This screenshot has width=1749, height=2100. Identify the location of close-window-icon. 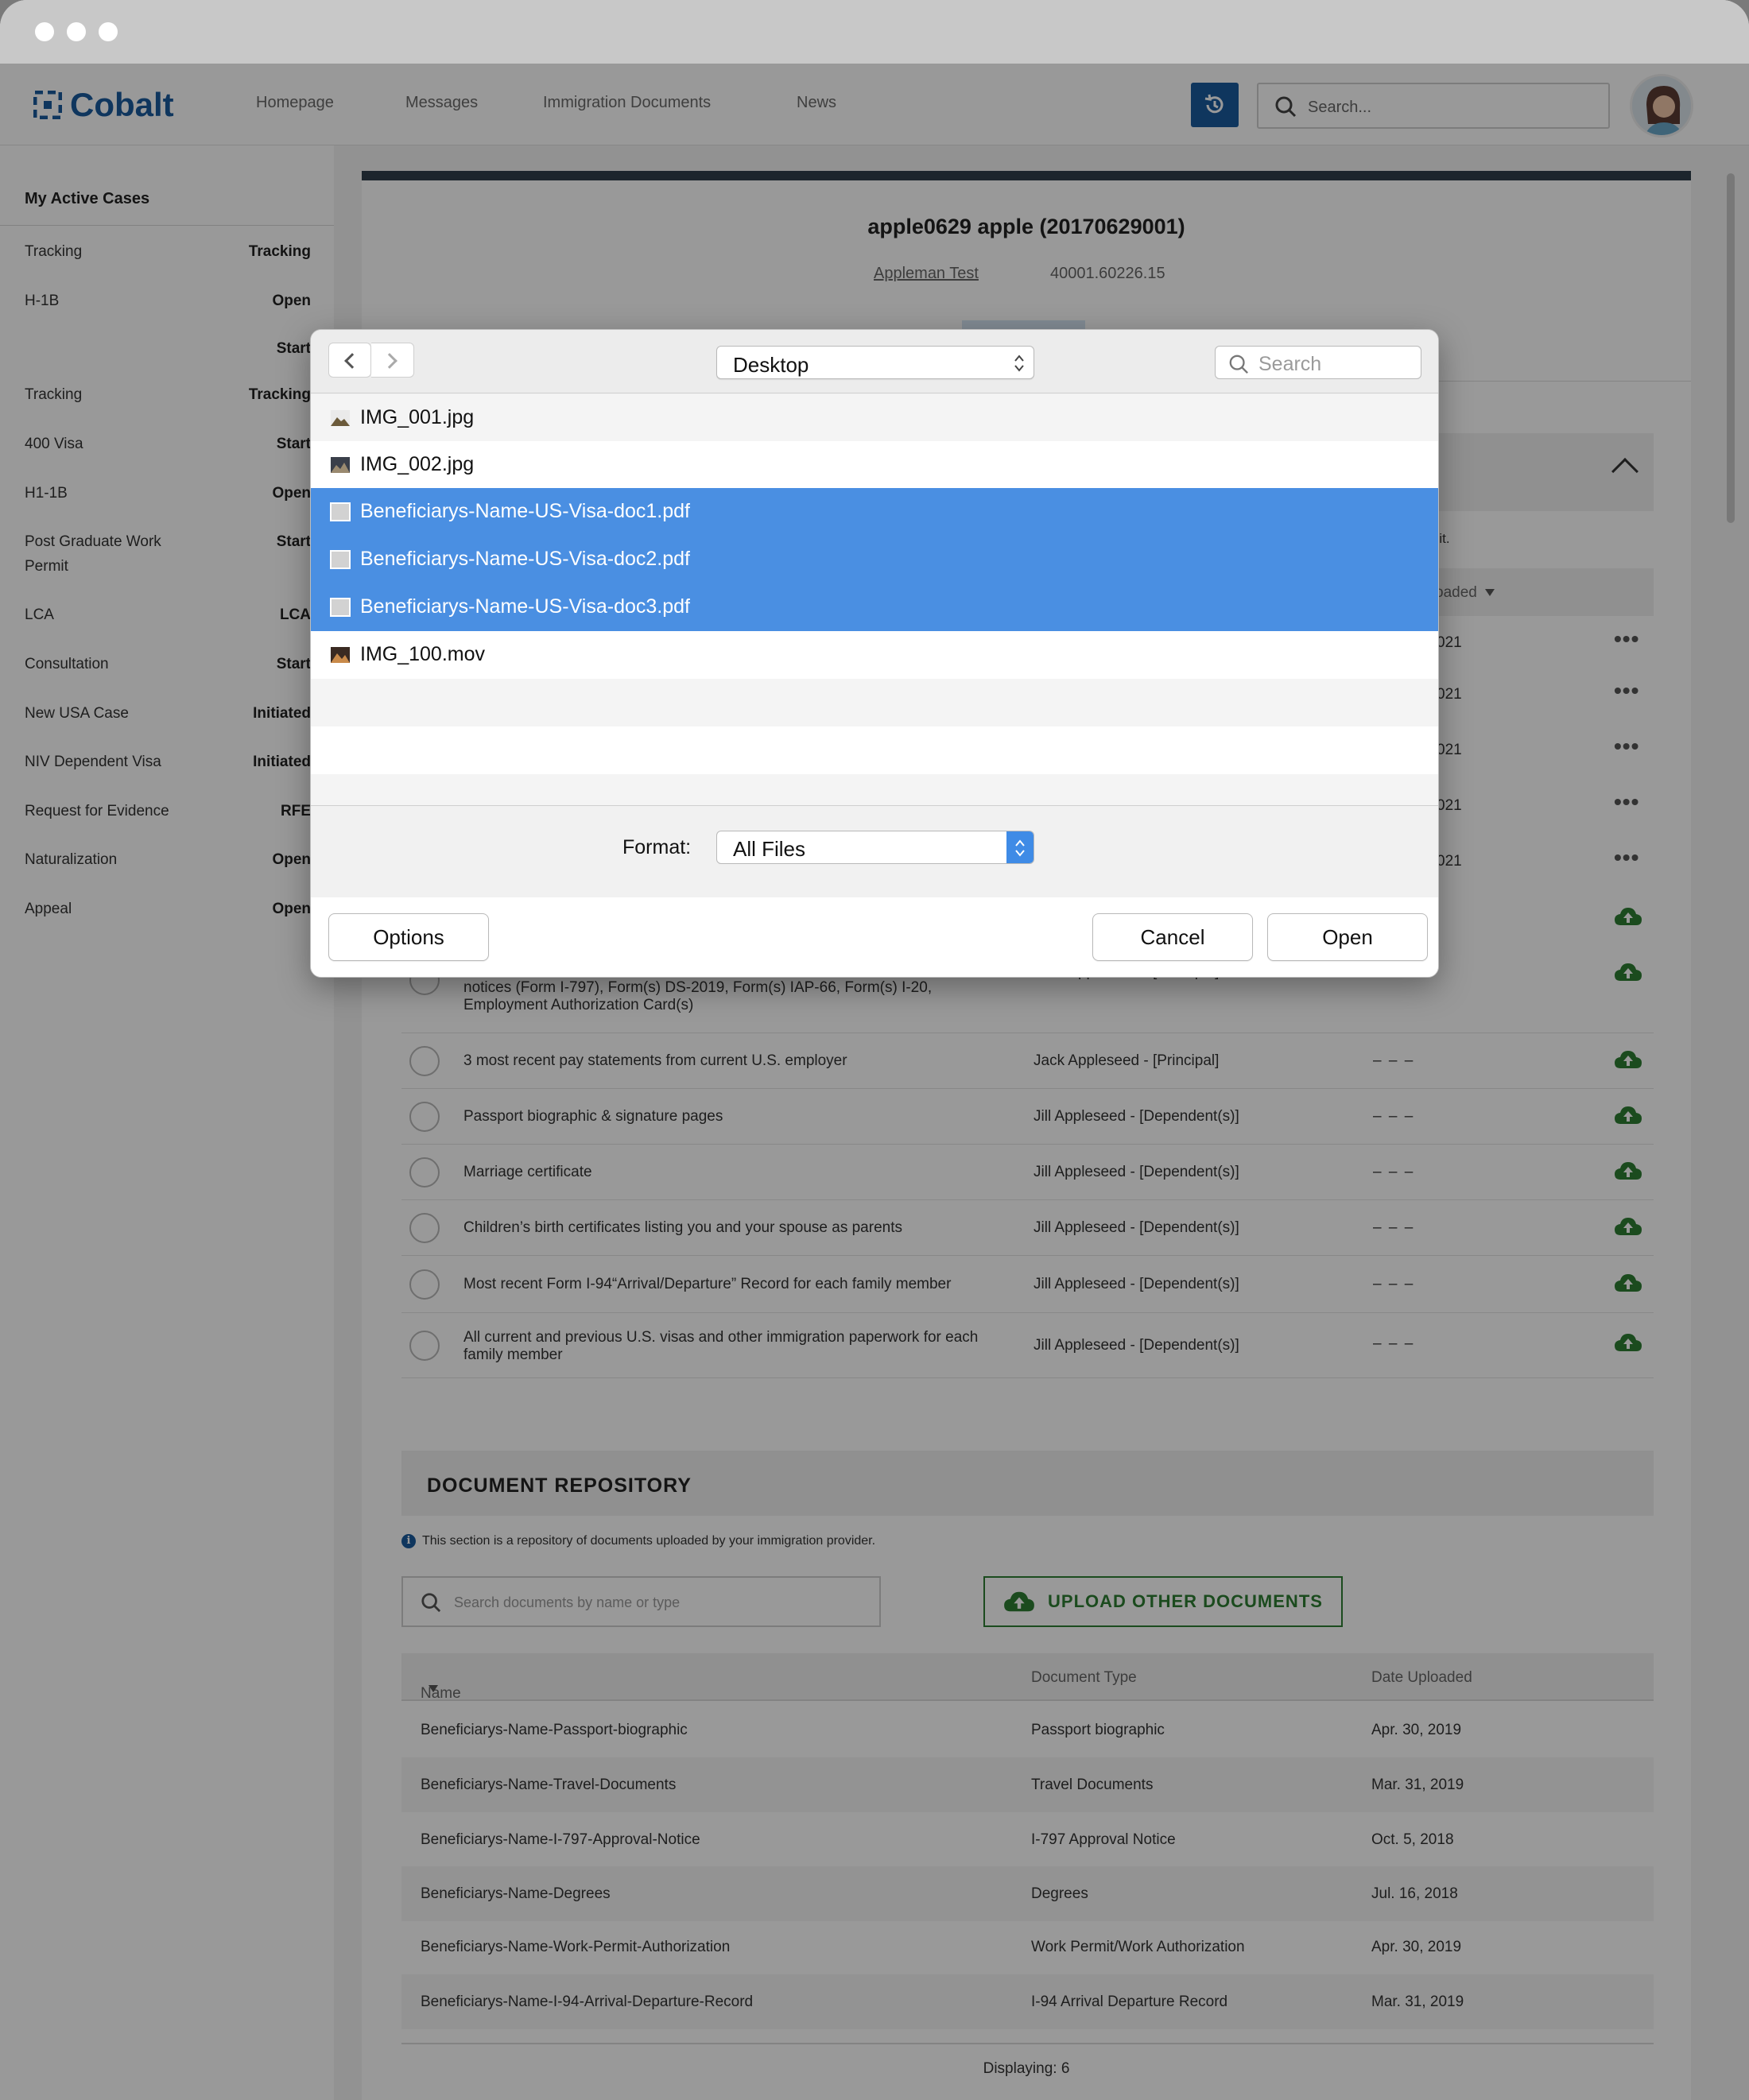
(44, 32).